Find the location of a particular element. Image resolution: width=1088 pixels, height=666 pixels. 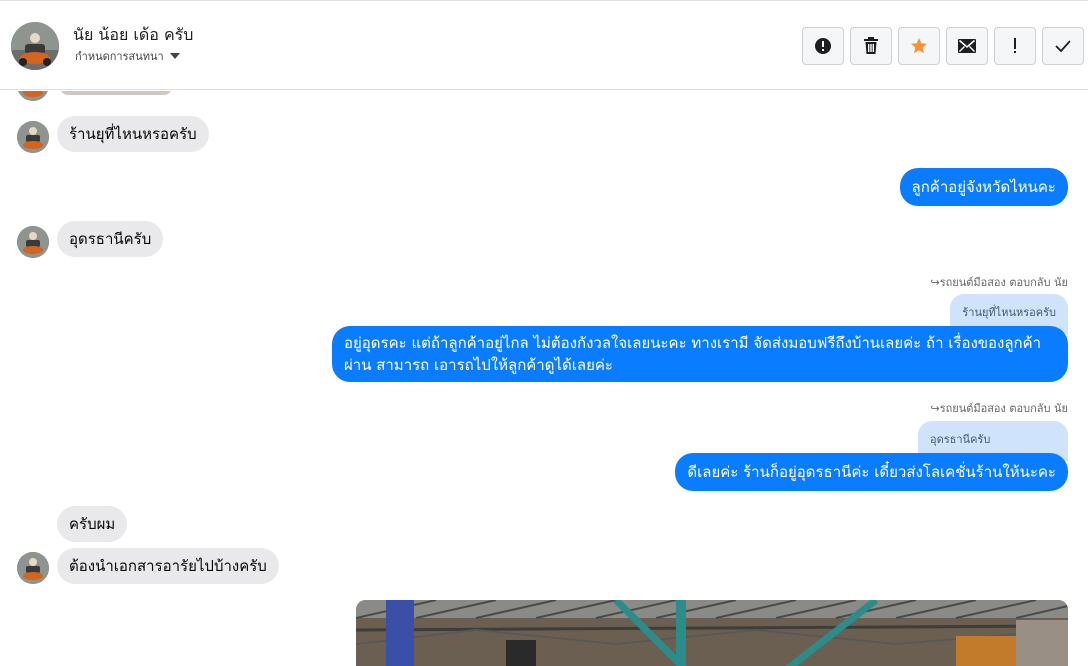

mark-spam-button is located at coordinates (823, 46).